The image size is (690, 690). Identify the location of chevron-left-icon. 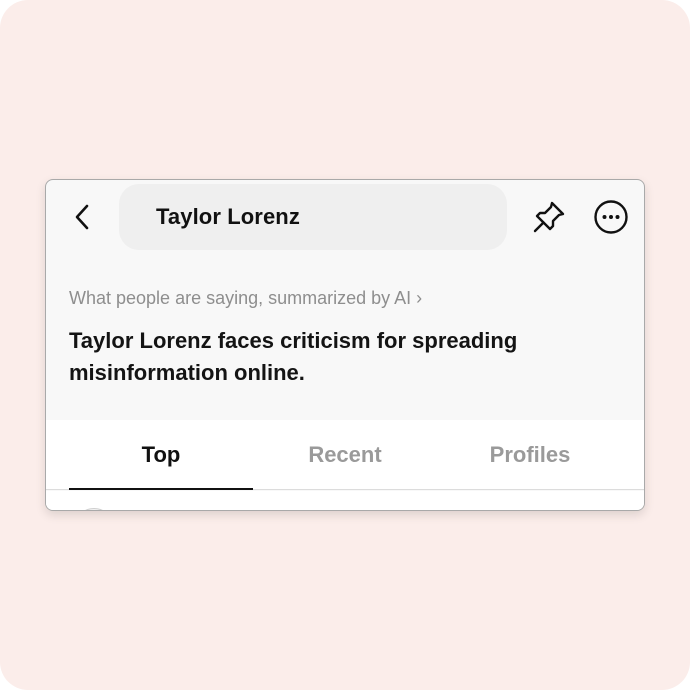
(82, 217).